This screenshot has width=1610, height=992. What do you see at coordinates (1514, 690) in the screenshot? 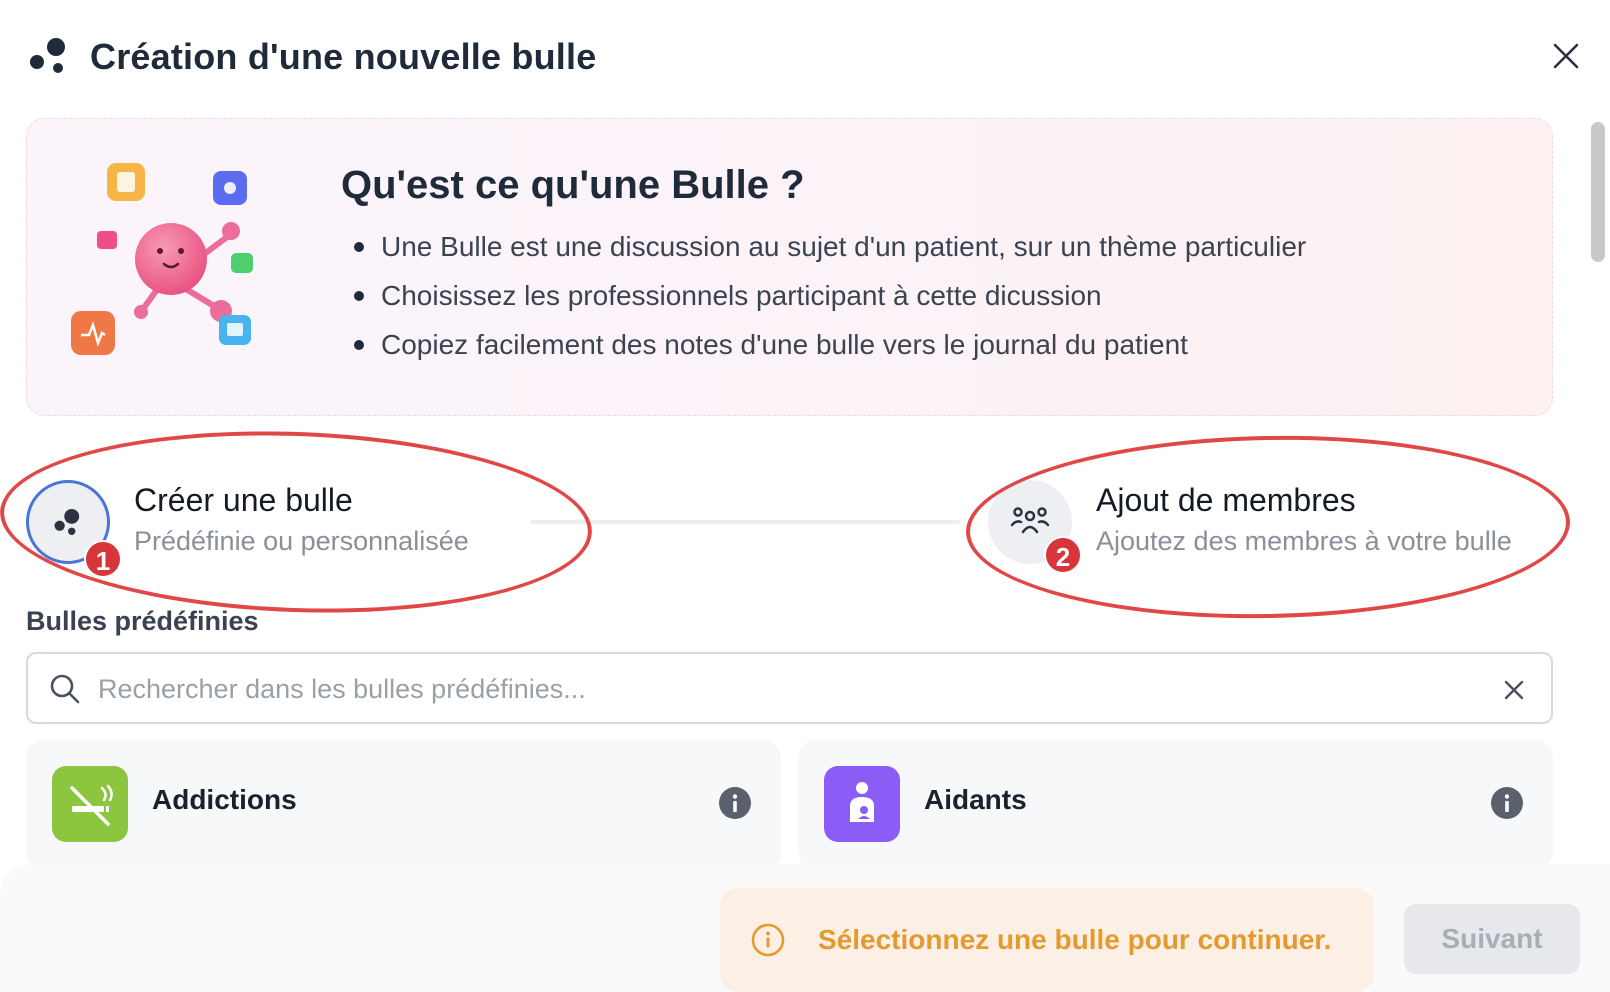
I see `clear-icon` at bounding box center [1514, 690].